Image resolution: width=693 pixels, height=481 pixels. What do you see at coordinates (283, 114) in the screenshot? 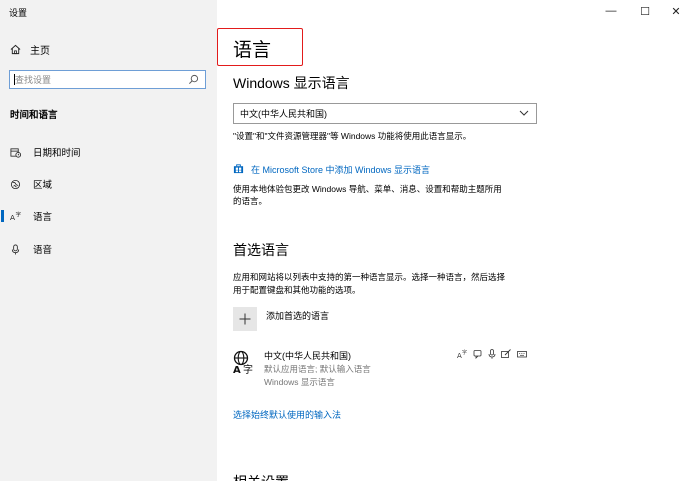
I see `dropdown-selected-value: 中文(中华人民共和国)` at bounding box center [283, 114].